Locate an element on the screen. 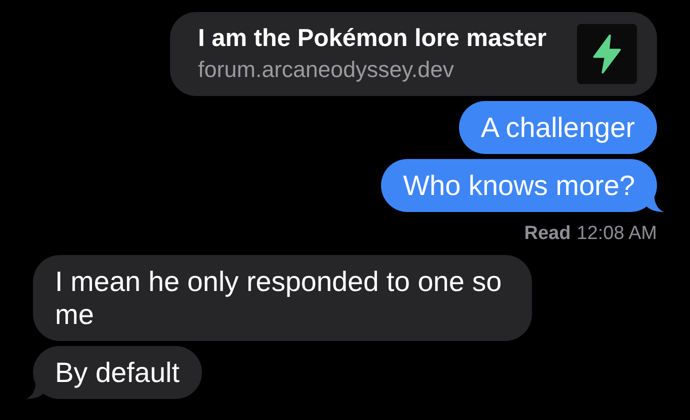  link-title: I am the Pokémon lore master is located at coordinates (372, 39).